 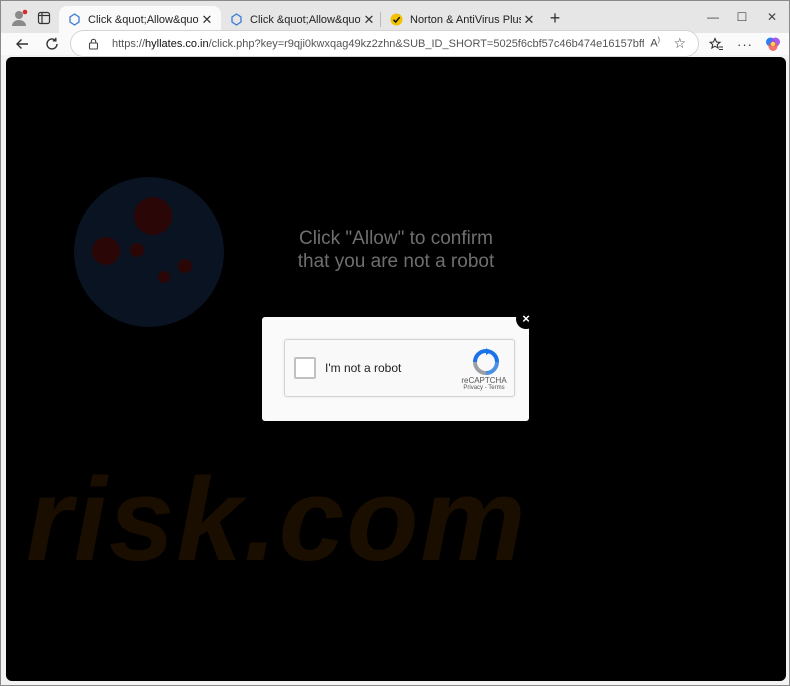 What do you see at coordinates (44, 18) in the screenshot?
I see `workspaces-icon` at bounding box center [44, 18].